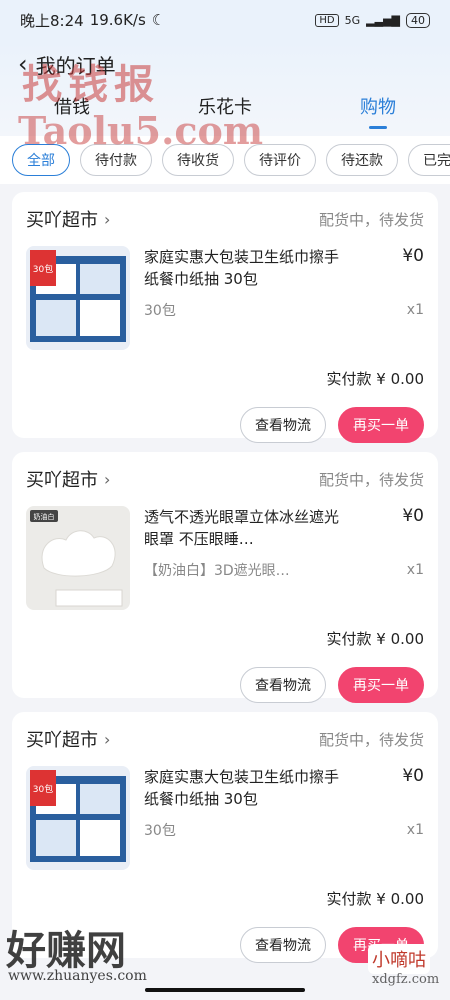 This screenshot has height=1000, width=450. I want to click on filter-pending-repayment: 待还款, so click(362, 160).